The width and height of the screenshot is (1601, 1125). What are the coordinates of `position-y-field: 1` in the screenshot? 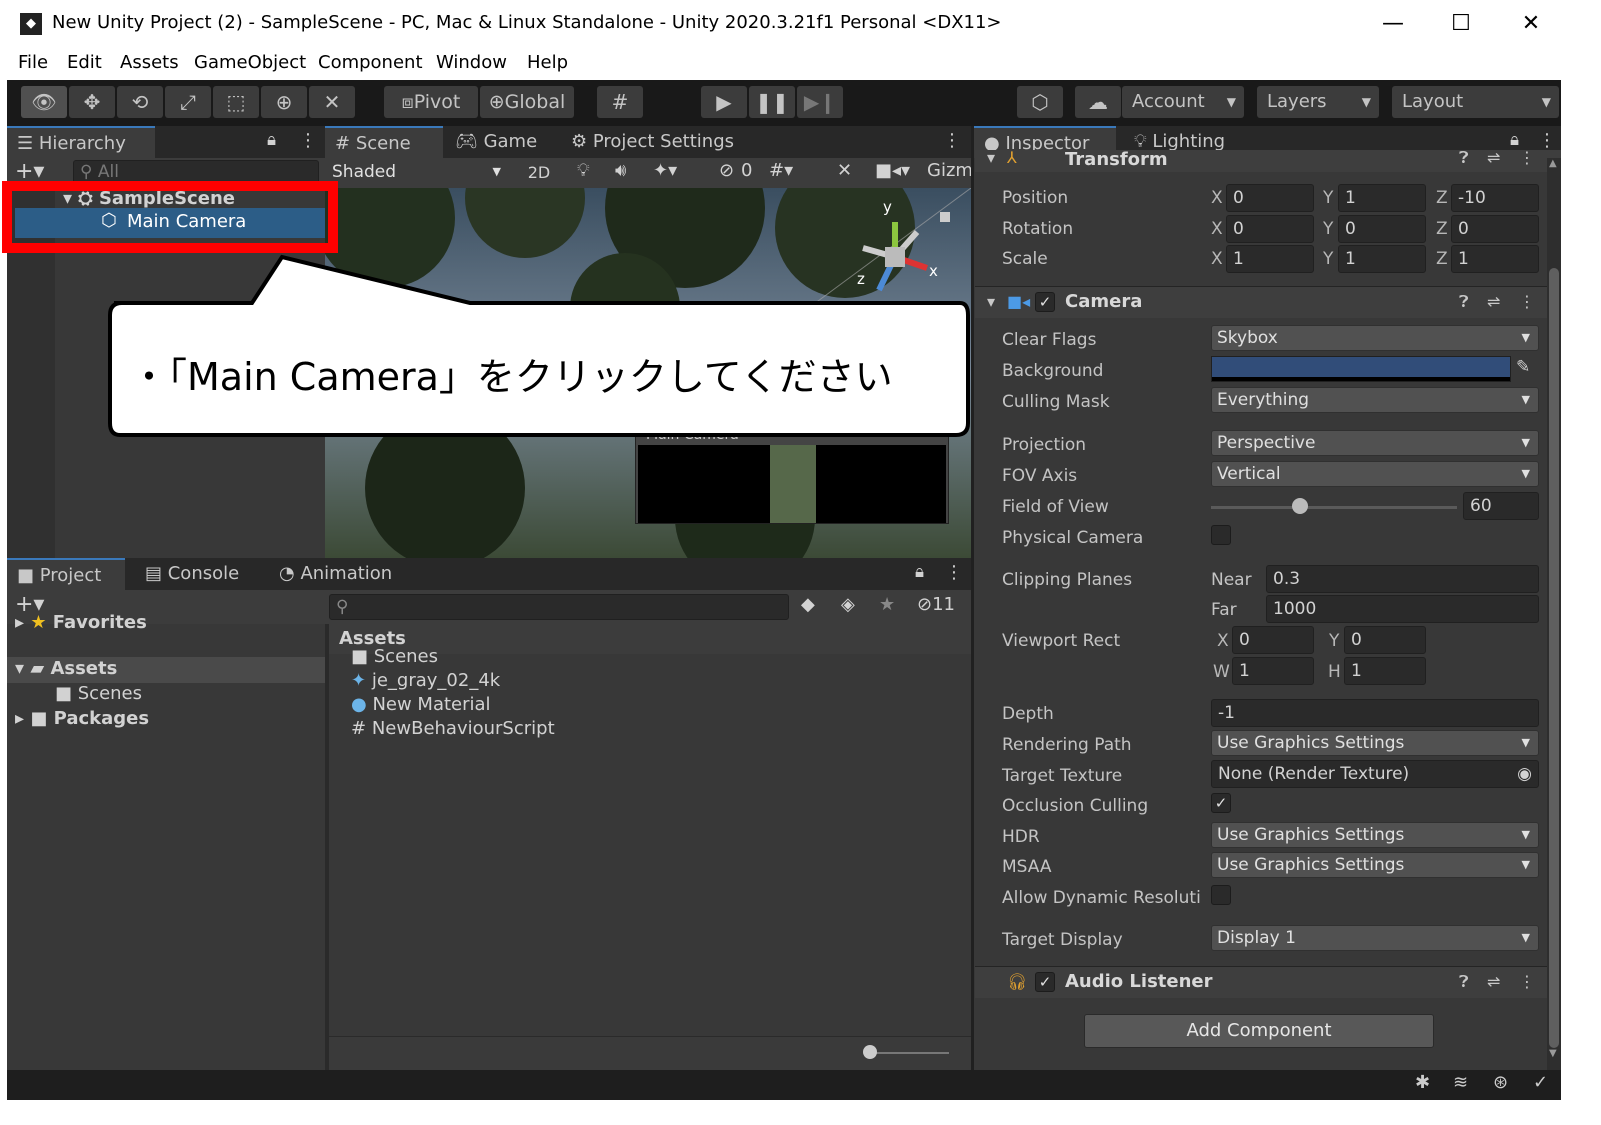 It's located at (1382, 198).